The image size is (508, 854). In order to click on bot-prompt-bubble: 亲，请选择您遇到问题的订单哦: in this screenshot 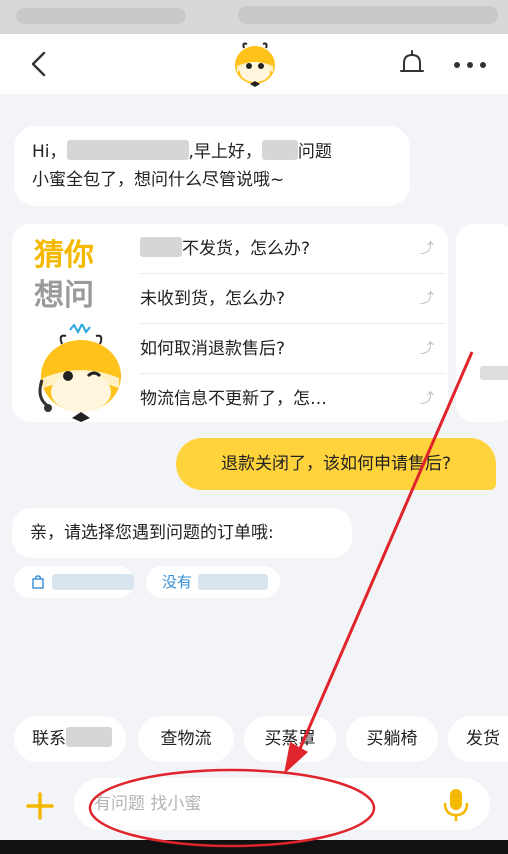, I will do `click(182, 533)`.